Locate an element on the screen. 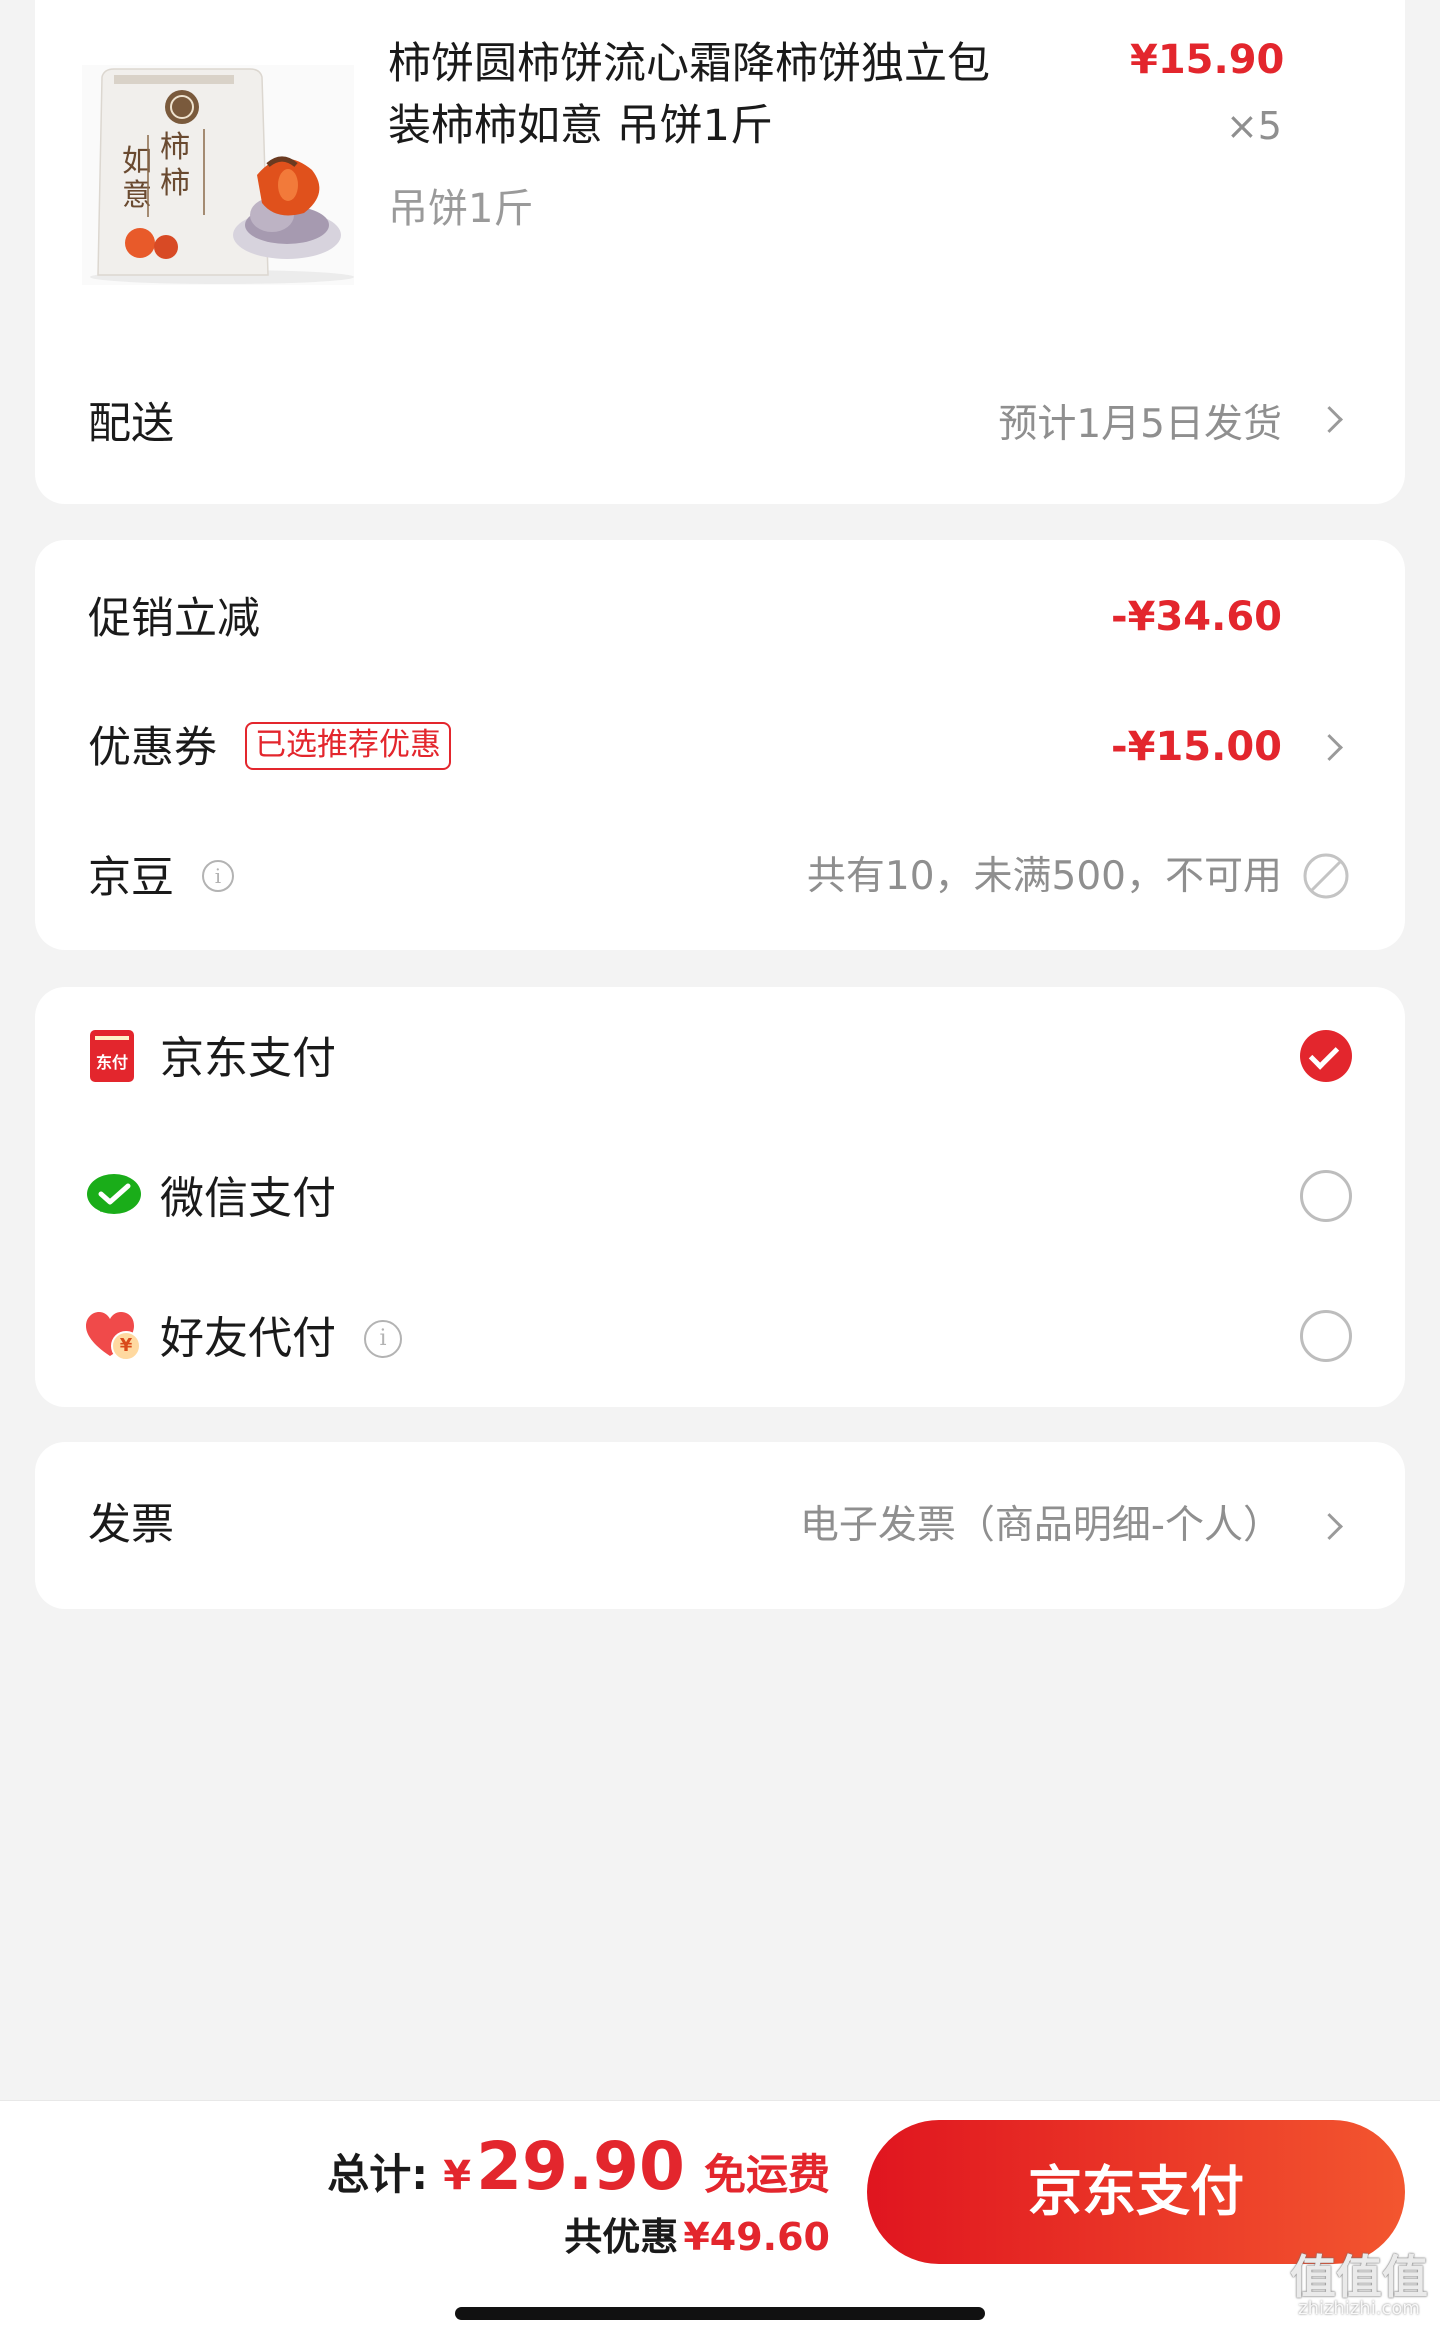  friend-pay-info-icon: i is located at coordinates (383, 1339).